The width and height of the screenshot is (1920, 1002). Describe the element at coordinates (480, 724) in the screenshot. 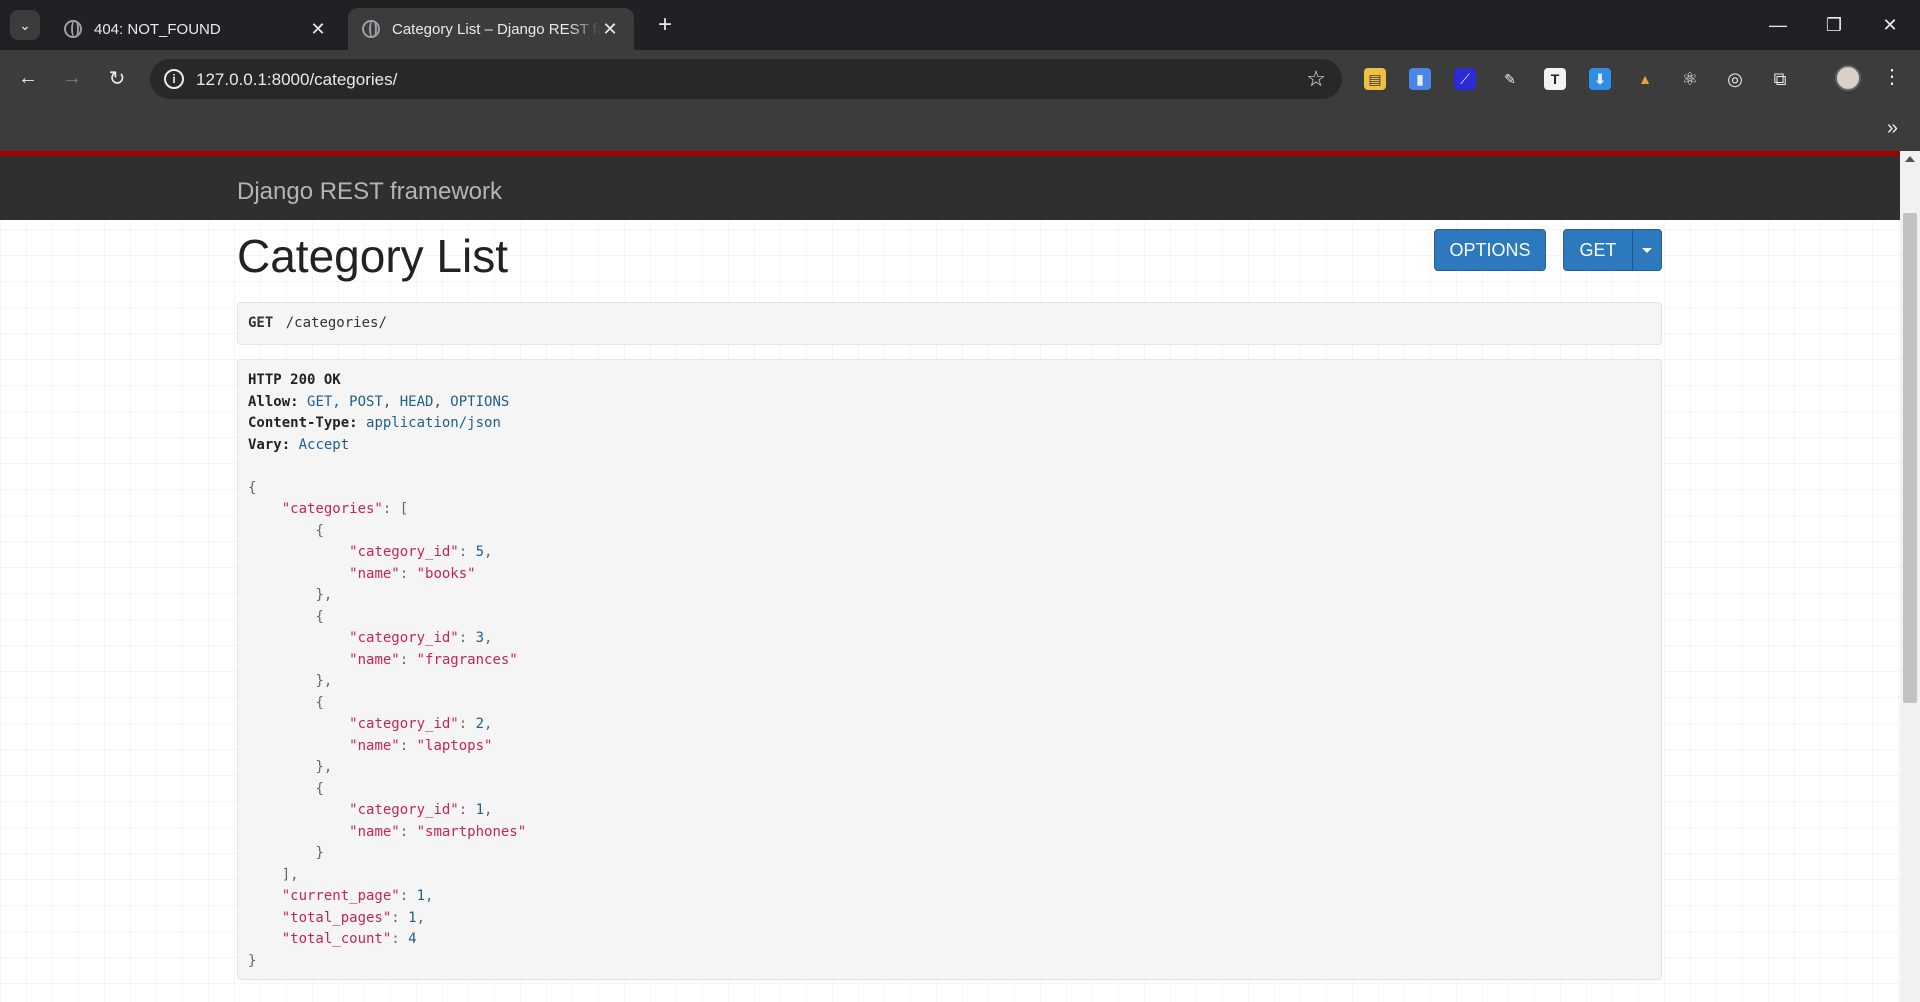

I see `json-value: 2` at that location.